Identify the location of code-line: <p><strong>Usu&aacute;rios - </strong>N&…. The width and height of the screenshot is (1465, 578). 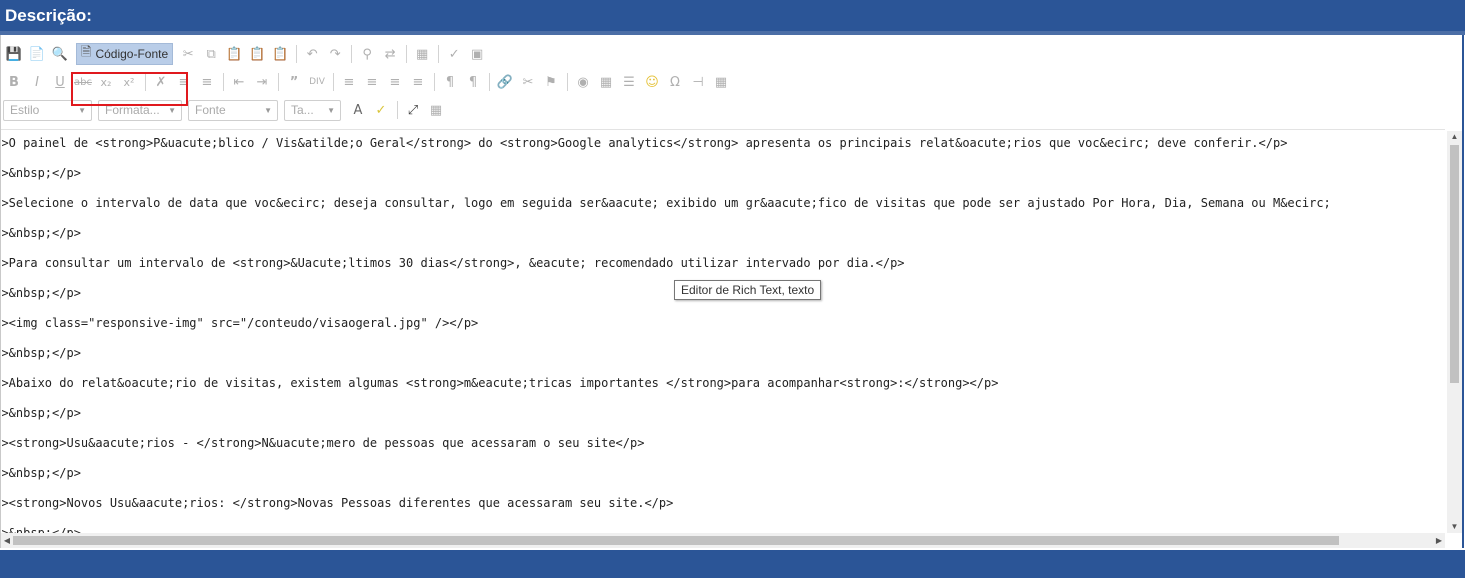
(323, 443).